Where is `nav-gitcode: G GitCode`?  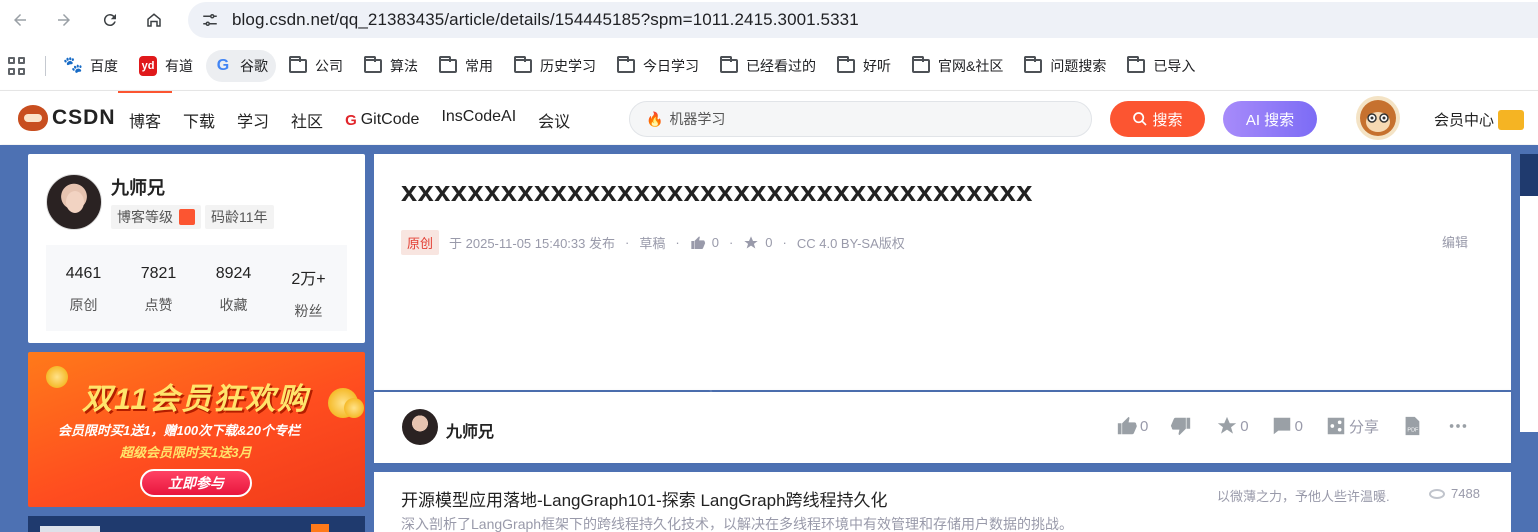 nav-gitcode: G GitCode is located at coordinates (382, 120).